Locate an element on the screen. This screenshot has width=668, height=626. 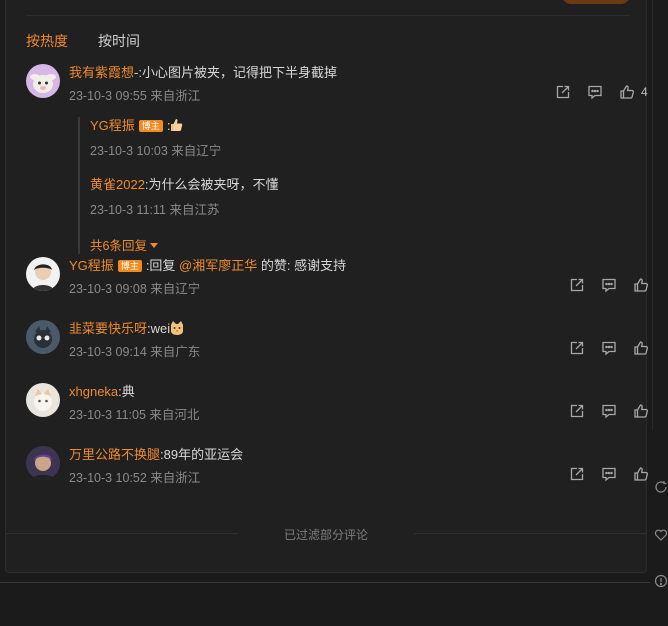
more-replies-label: 共6条回复 is located at coordinates (118, 246).